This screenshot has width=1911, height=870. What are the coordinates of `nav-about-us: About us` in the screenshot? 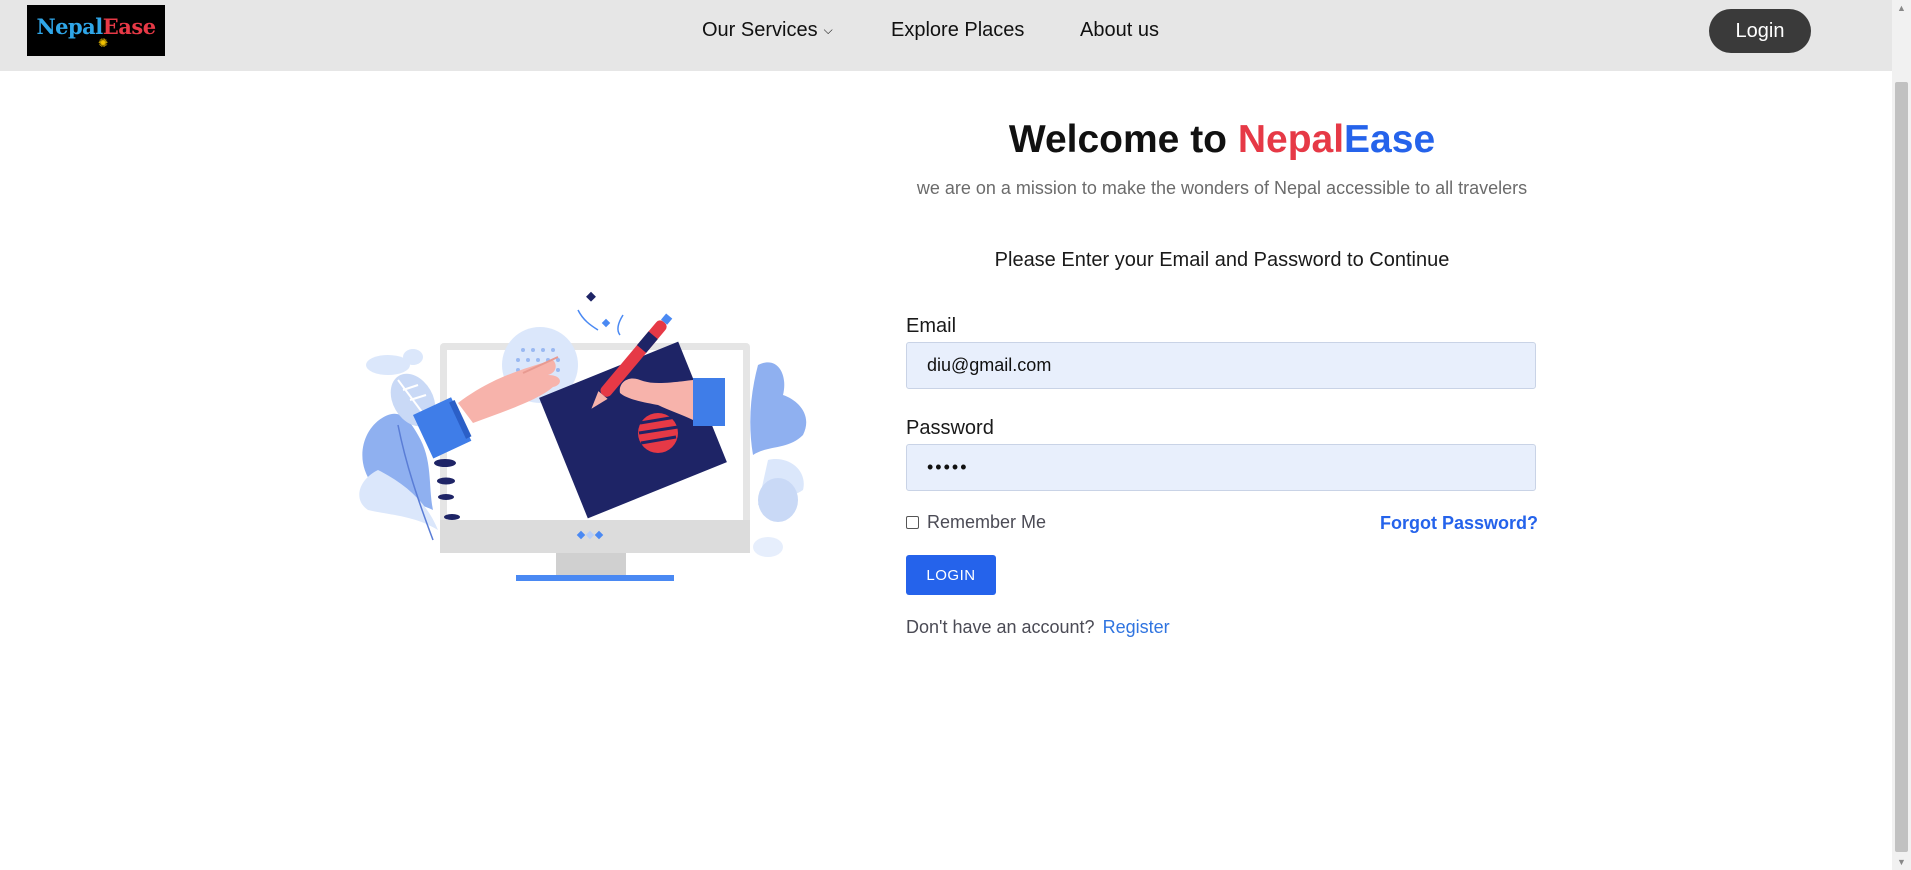 It's located at (1119, 30).